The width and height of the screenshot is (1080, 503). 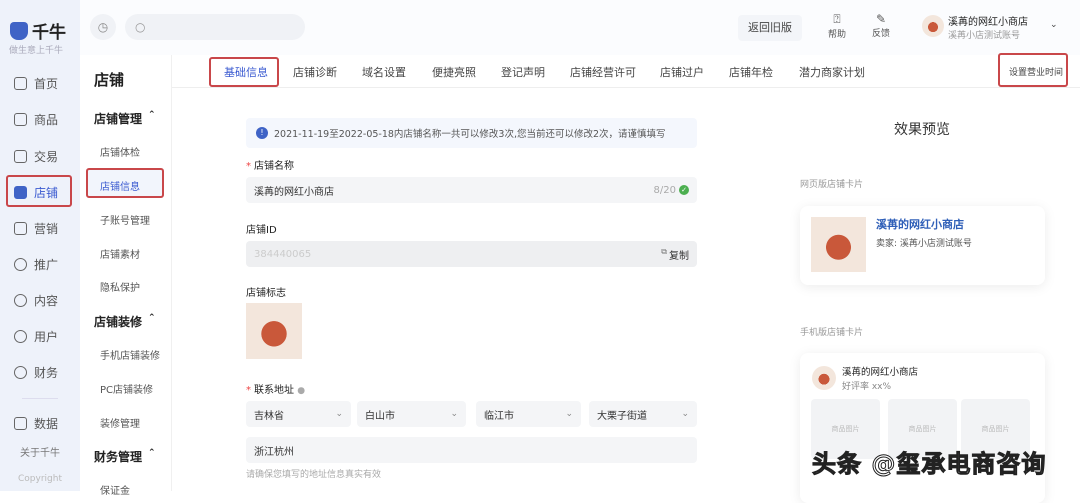 What do you see at coordinates (262, 133) in the screenshot?
I see `info-icon: !` at bounding box center [262, 133].